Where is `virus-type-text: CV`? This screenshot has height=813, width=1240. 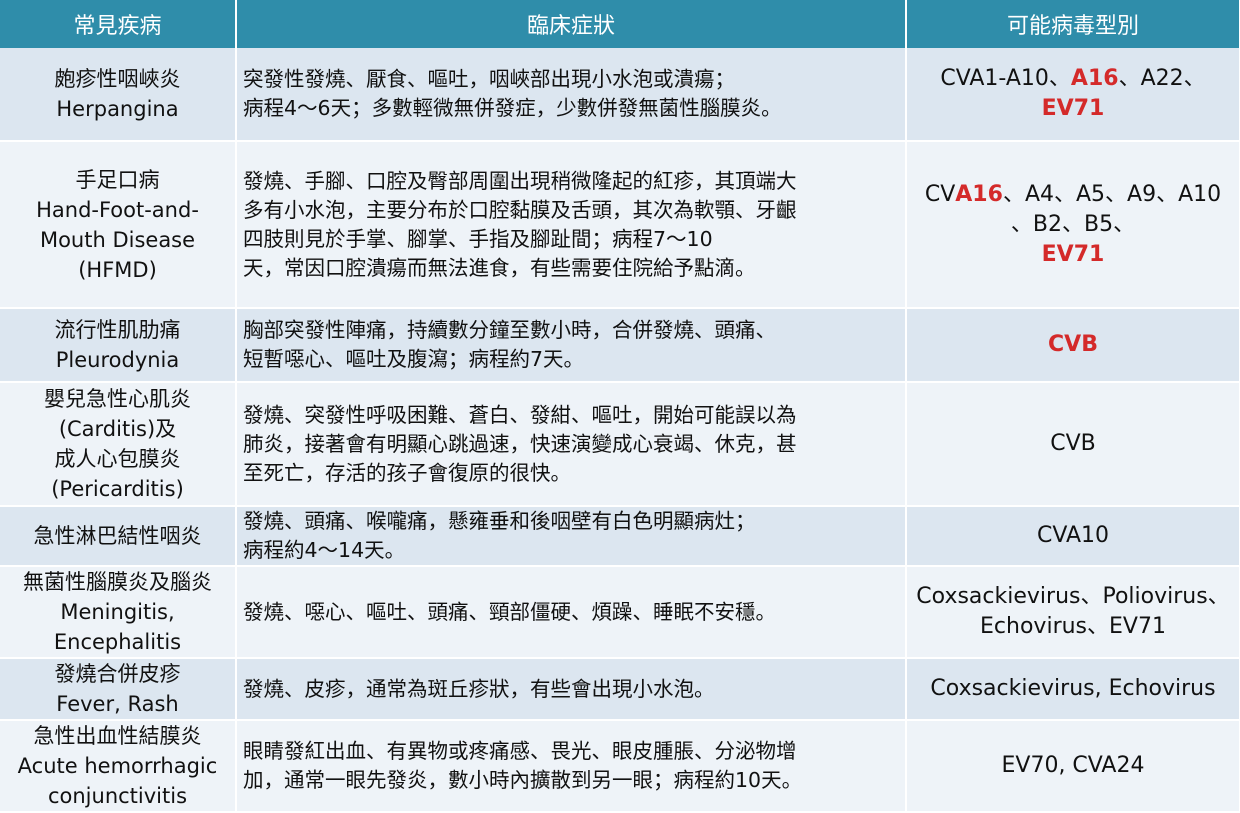
virus-type-text: CV is located at coordinates (940, 194).